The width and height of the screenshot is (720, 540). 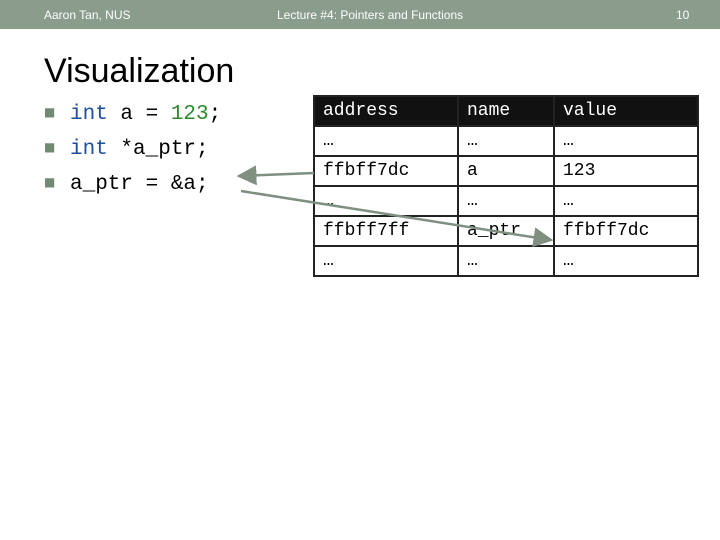 I want to click on pointer-arrows, so click(x=395, y=206).